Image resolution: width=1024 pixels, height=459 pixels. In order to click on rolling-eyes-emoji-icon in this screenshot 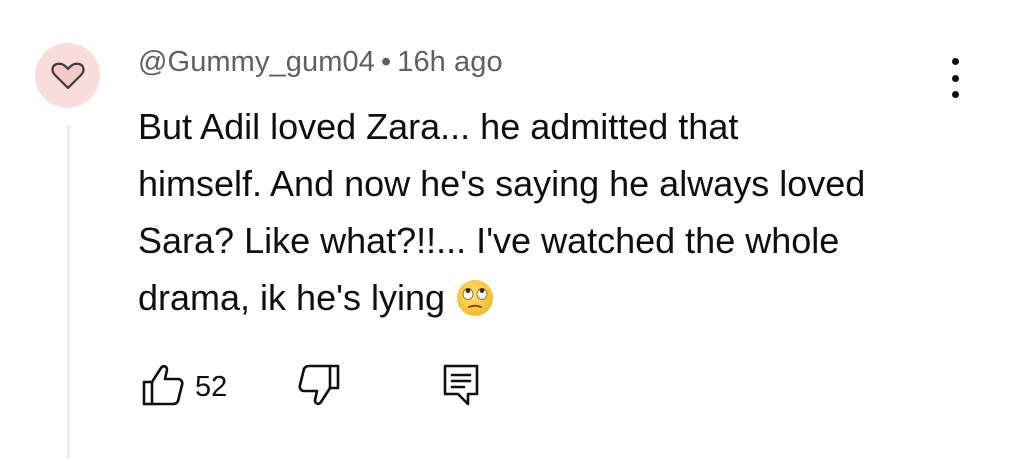, I will do `click(475, 298)`.